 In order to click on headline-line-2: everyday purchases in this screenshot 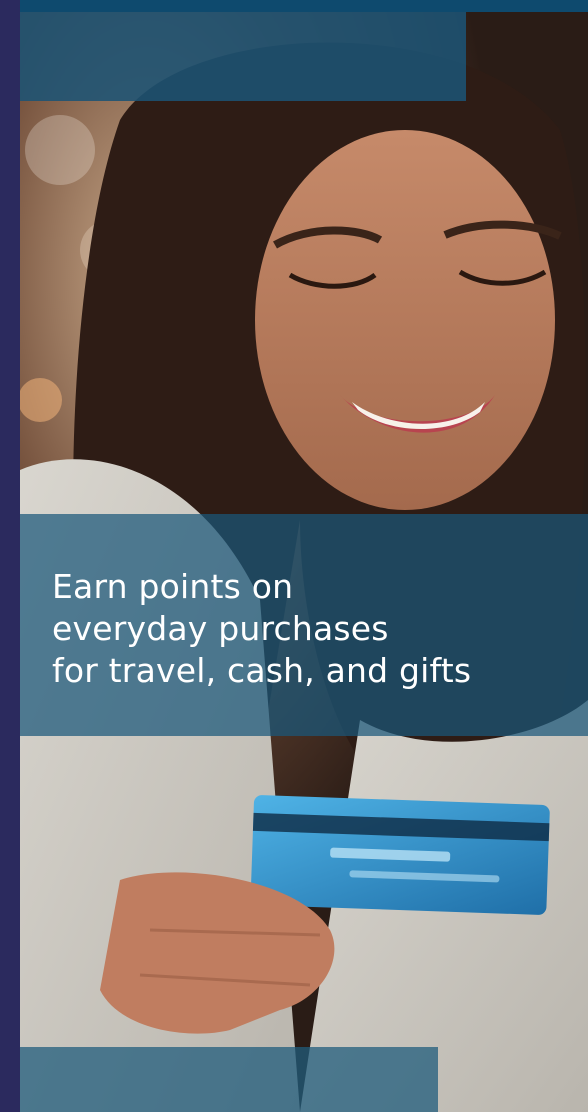, I will do `click(220, 628)`.